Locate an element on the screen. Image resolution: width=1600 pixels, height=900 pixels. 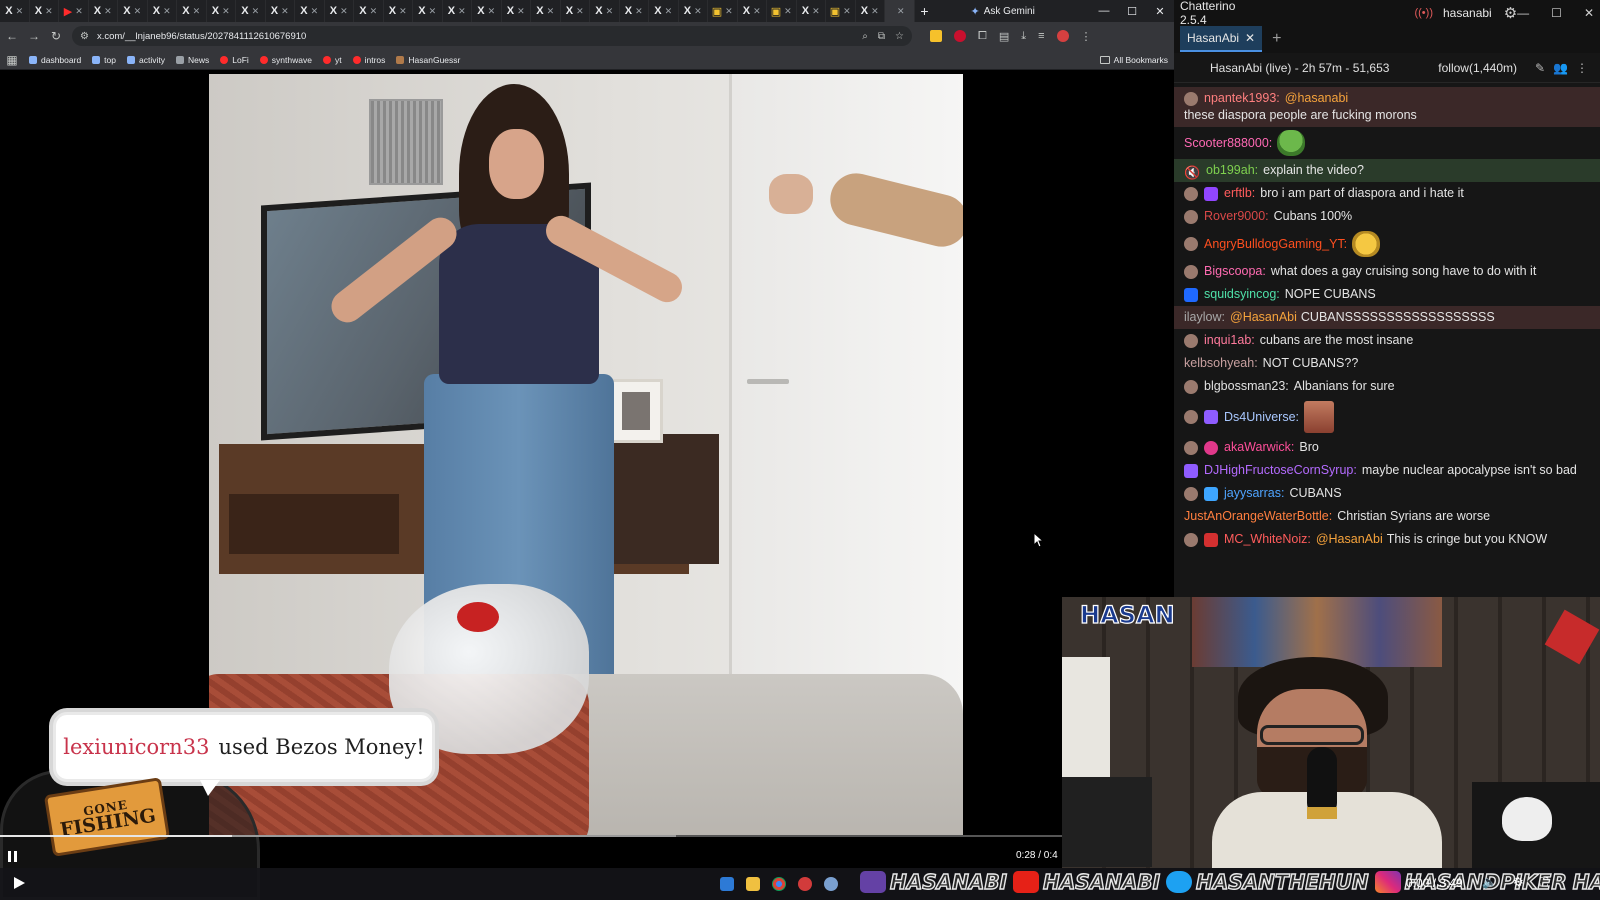
emote-pepe-icon is located at coordinates (1291, 143).